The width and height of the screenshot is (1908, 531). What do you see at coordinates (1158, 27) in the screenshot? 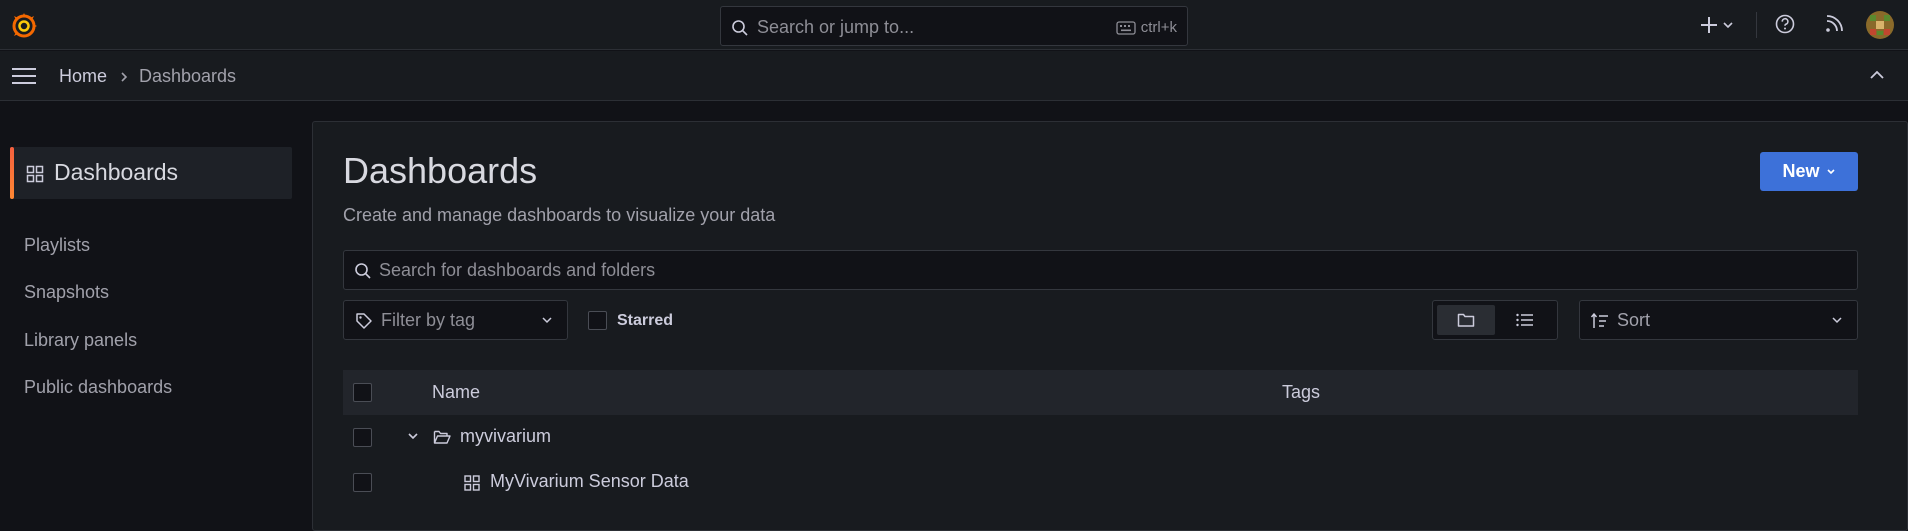
I see `shortcut-label: ctrl+k` at bounding box center [1158, 27].